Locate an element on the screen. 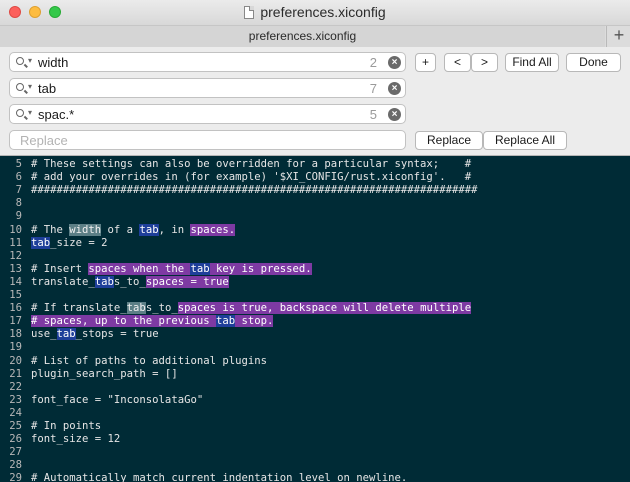 This screenshot has height=482, width=630. line-text: # The width of a tab, in spaces. is located at coordinates (133, 230).